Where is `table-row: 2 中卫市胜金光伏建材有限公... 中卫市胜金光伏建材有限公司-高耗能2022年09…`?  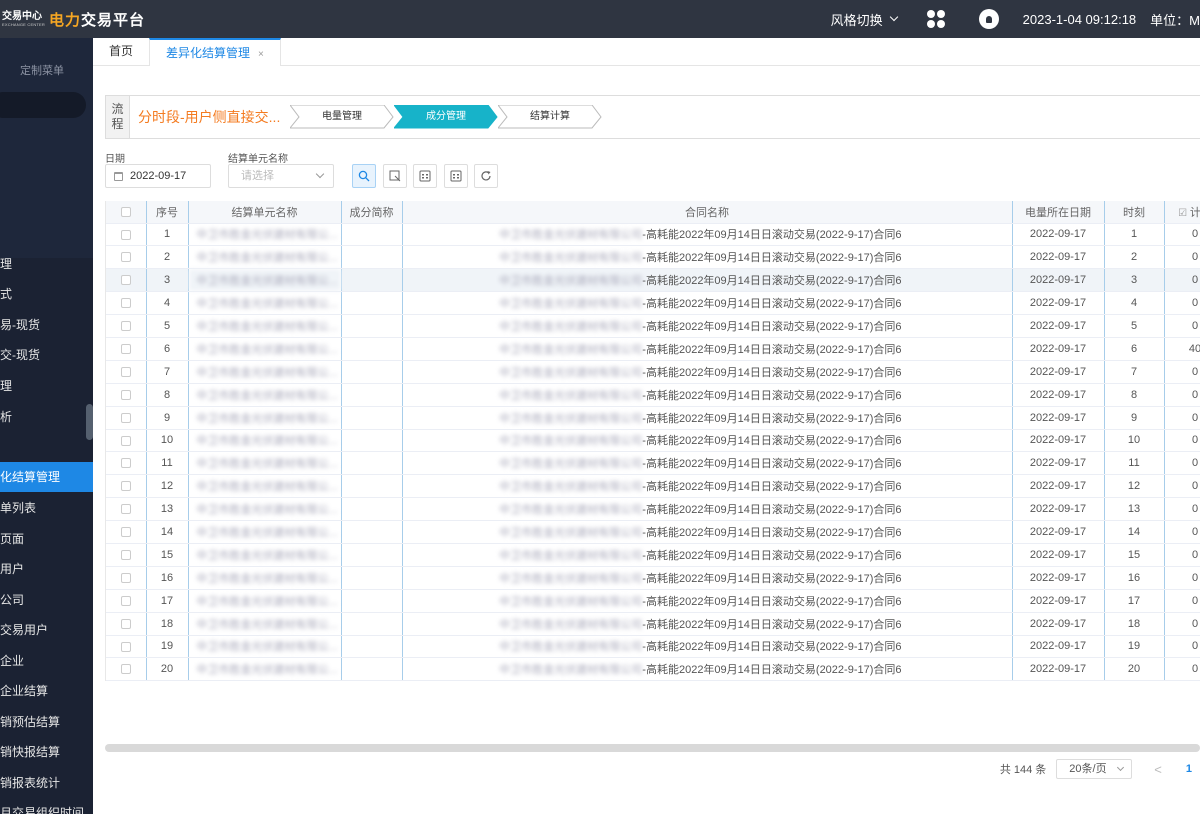
table-row: 2 中卫市胜金光伏建材有限公... 中卫市胜金光伏建材有限公司-高耗能2022年09… is located at coordinates (653, 257).